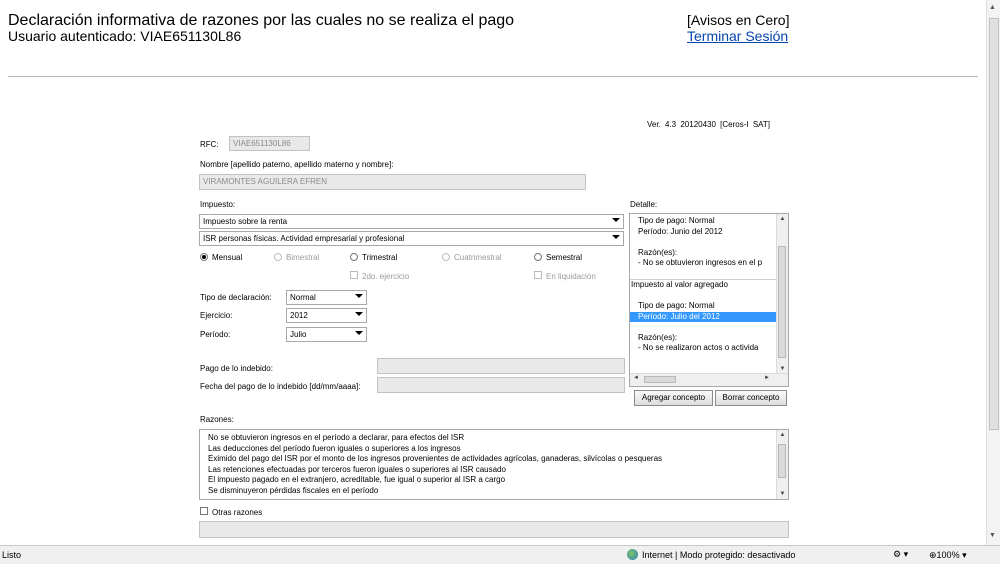 This screenshot has width=1000, height=564. I want to click on zoom-control: ⊕100% ▾, so click(948, 555).